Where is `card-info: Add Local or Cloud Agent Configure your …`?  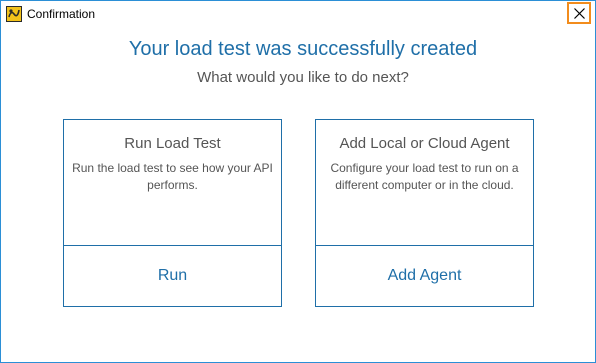
card-info: Add Local or Cloud Agent Configure your … is located at coordinates (424, 183).